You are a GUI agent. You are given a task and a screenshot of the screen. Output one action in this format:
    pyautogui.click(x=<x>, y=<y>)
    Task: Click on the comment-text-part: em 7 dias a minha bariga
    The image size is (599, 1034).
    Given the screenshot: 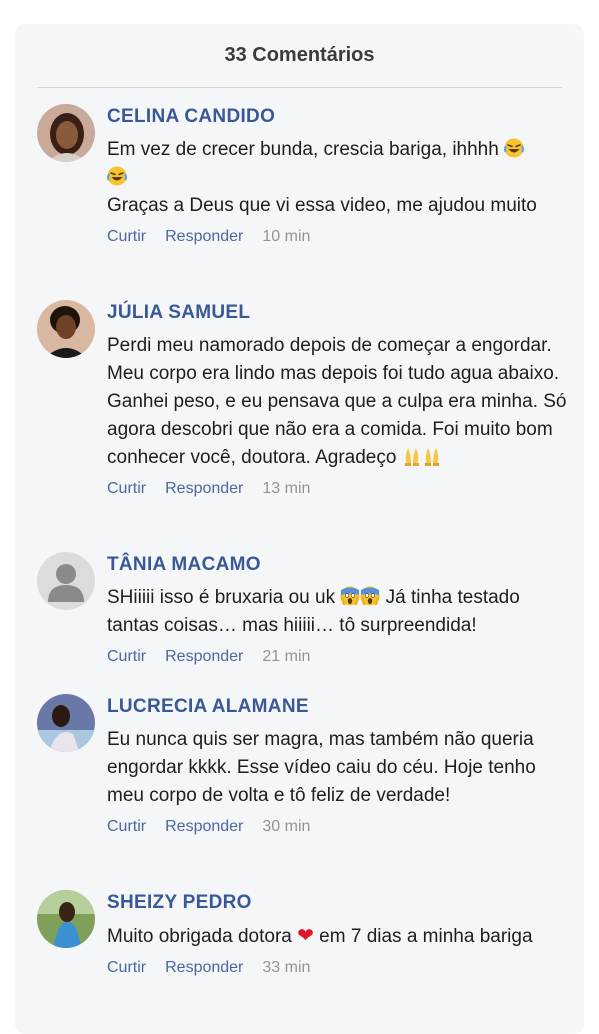 What is the action you would take?
    pyautogui.click(x=426, y=936)
    